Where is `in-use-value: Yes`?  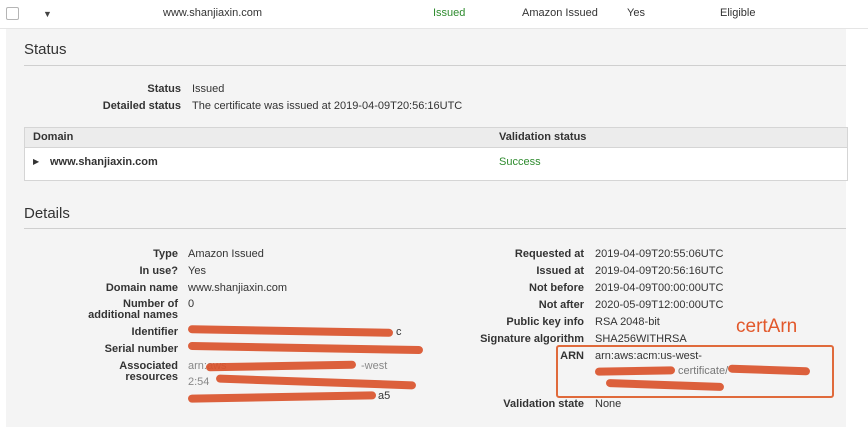 in-use-value: Yes is located at coordinates (197, 271).